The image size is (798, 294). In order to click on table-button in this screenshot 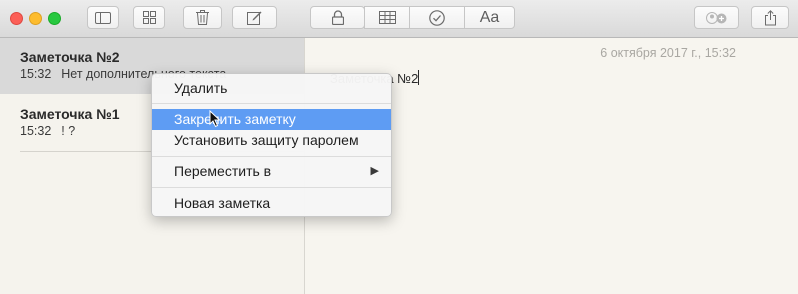, I will do `click(387, 17)`.